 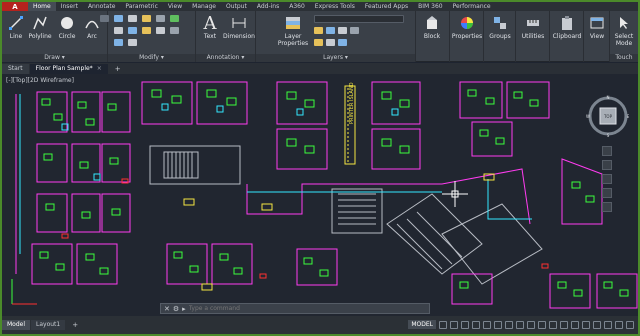 What do you see at coordinates (146, 18) in the screenshot?
I see `trim-icon` at bounding box center [146, 18].